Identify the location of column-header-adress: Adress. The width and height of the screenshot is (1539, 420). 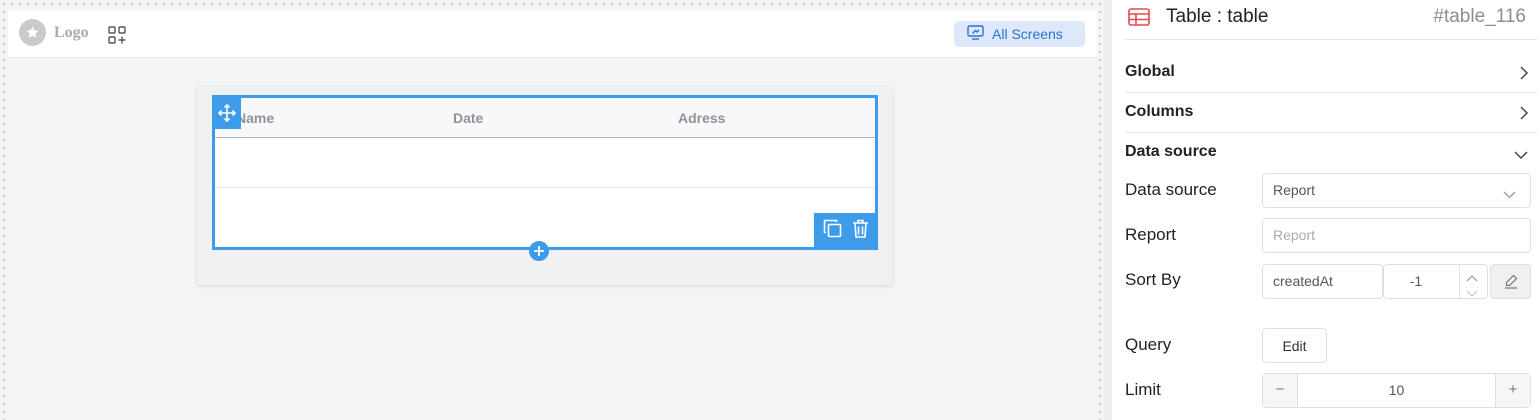
(701, 118).